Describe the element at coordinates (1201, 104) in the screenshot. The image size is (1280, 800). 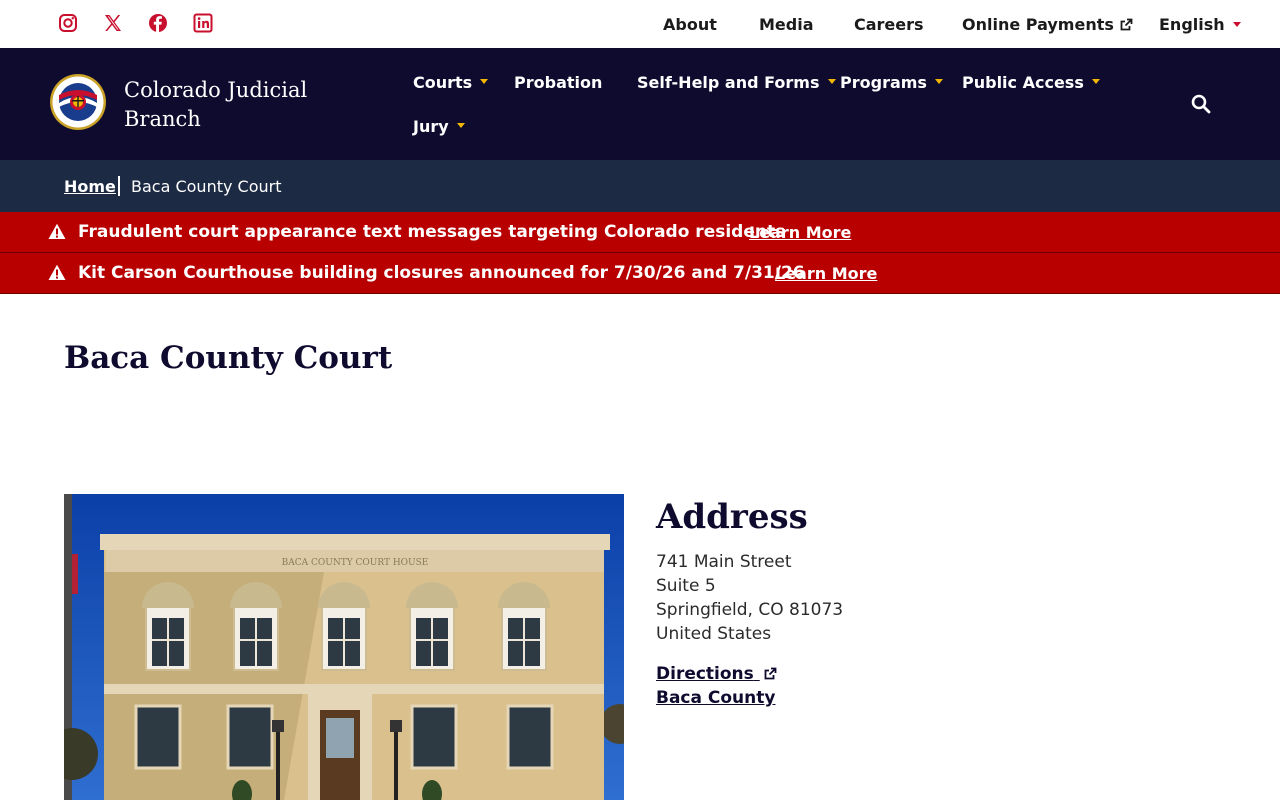
I see `search-icon` at that location.